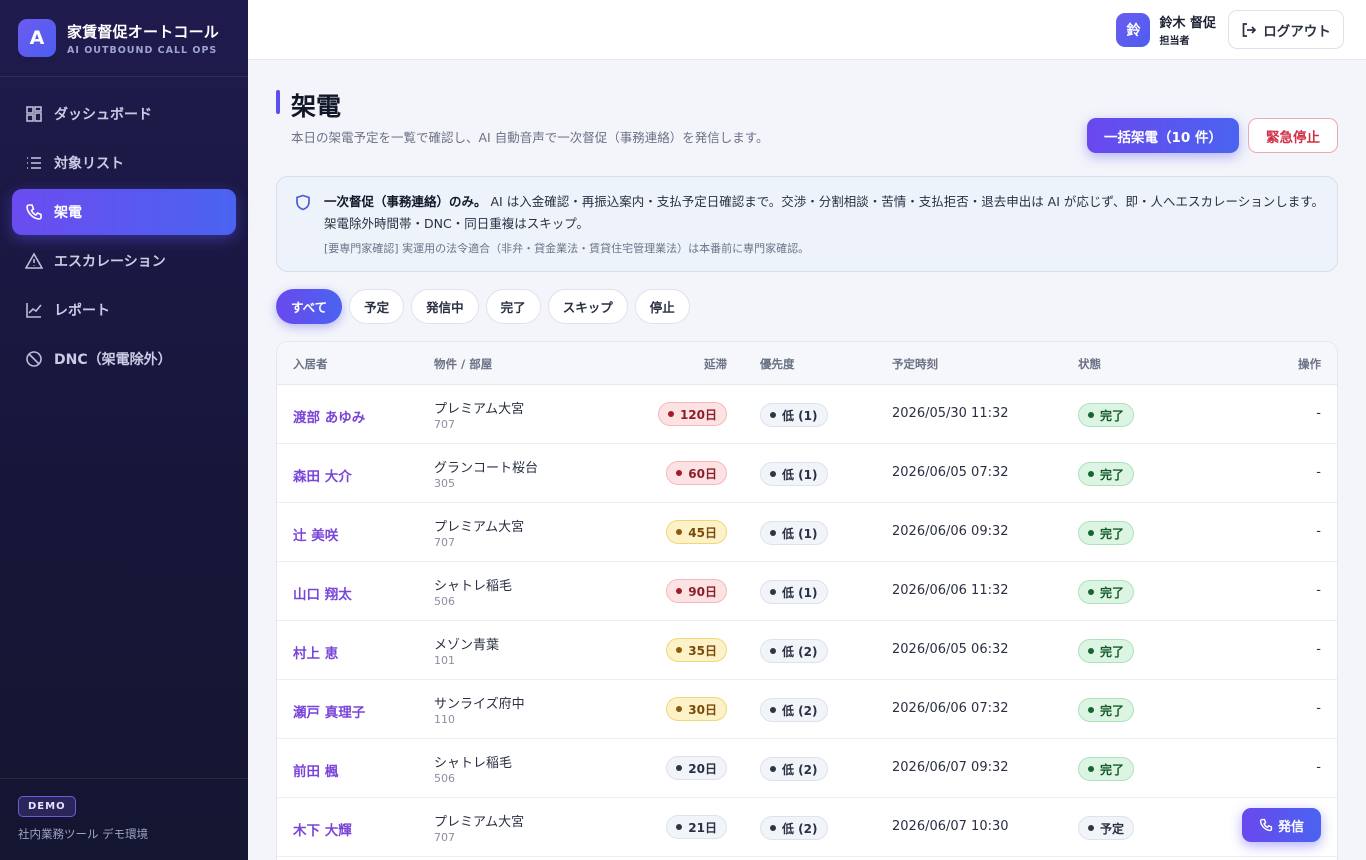 This screenshot has height=860, width=1366. Describe the element at coordinates (513, 306) in the screenshot. I see `filter-completed: 完了` at that location.